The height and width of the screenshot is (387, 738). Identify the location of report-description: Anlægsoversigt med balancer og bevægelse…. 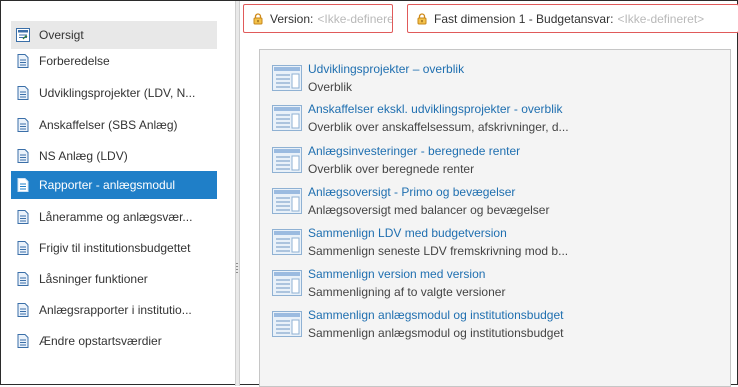
(429, 210).